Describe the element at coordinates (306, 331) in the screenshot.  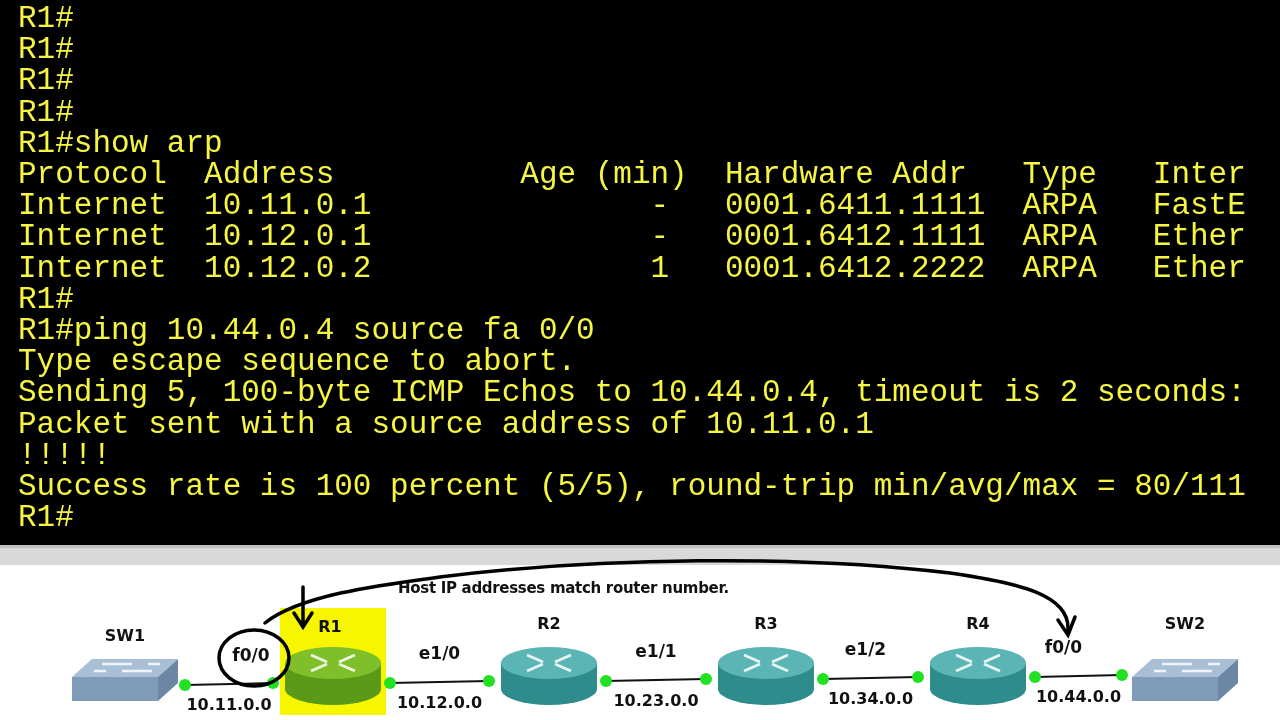
I see `terminal-line: R1#ping 10.44.0.4 source fa 0/0` at that location.